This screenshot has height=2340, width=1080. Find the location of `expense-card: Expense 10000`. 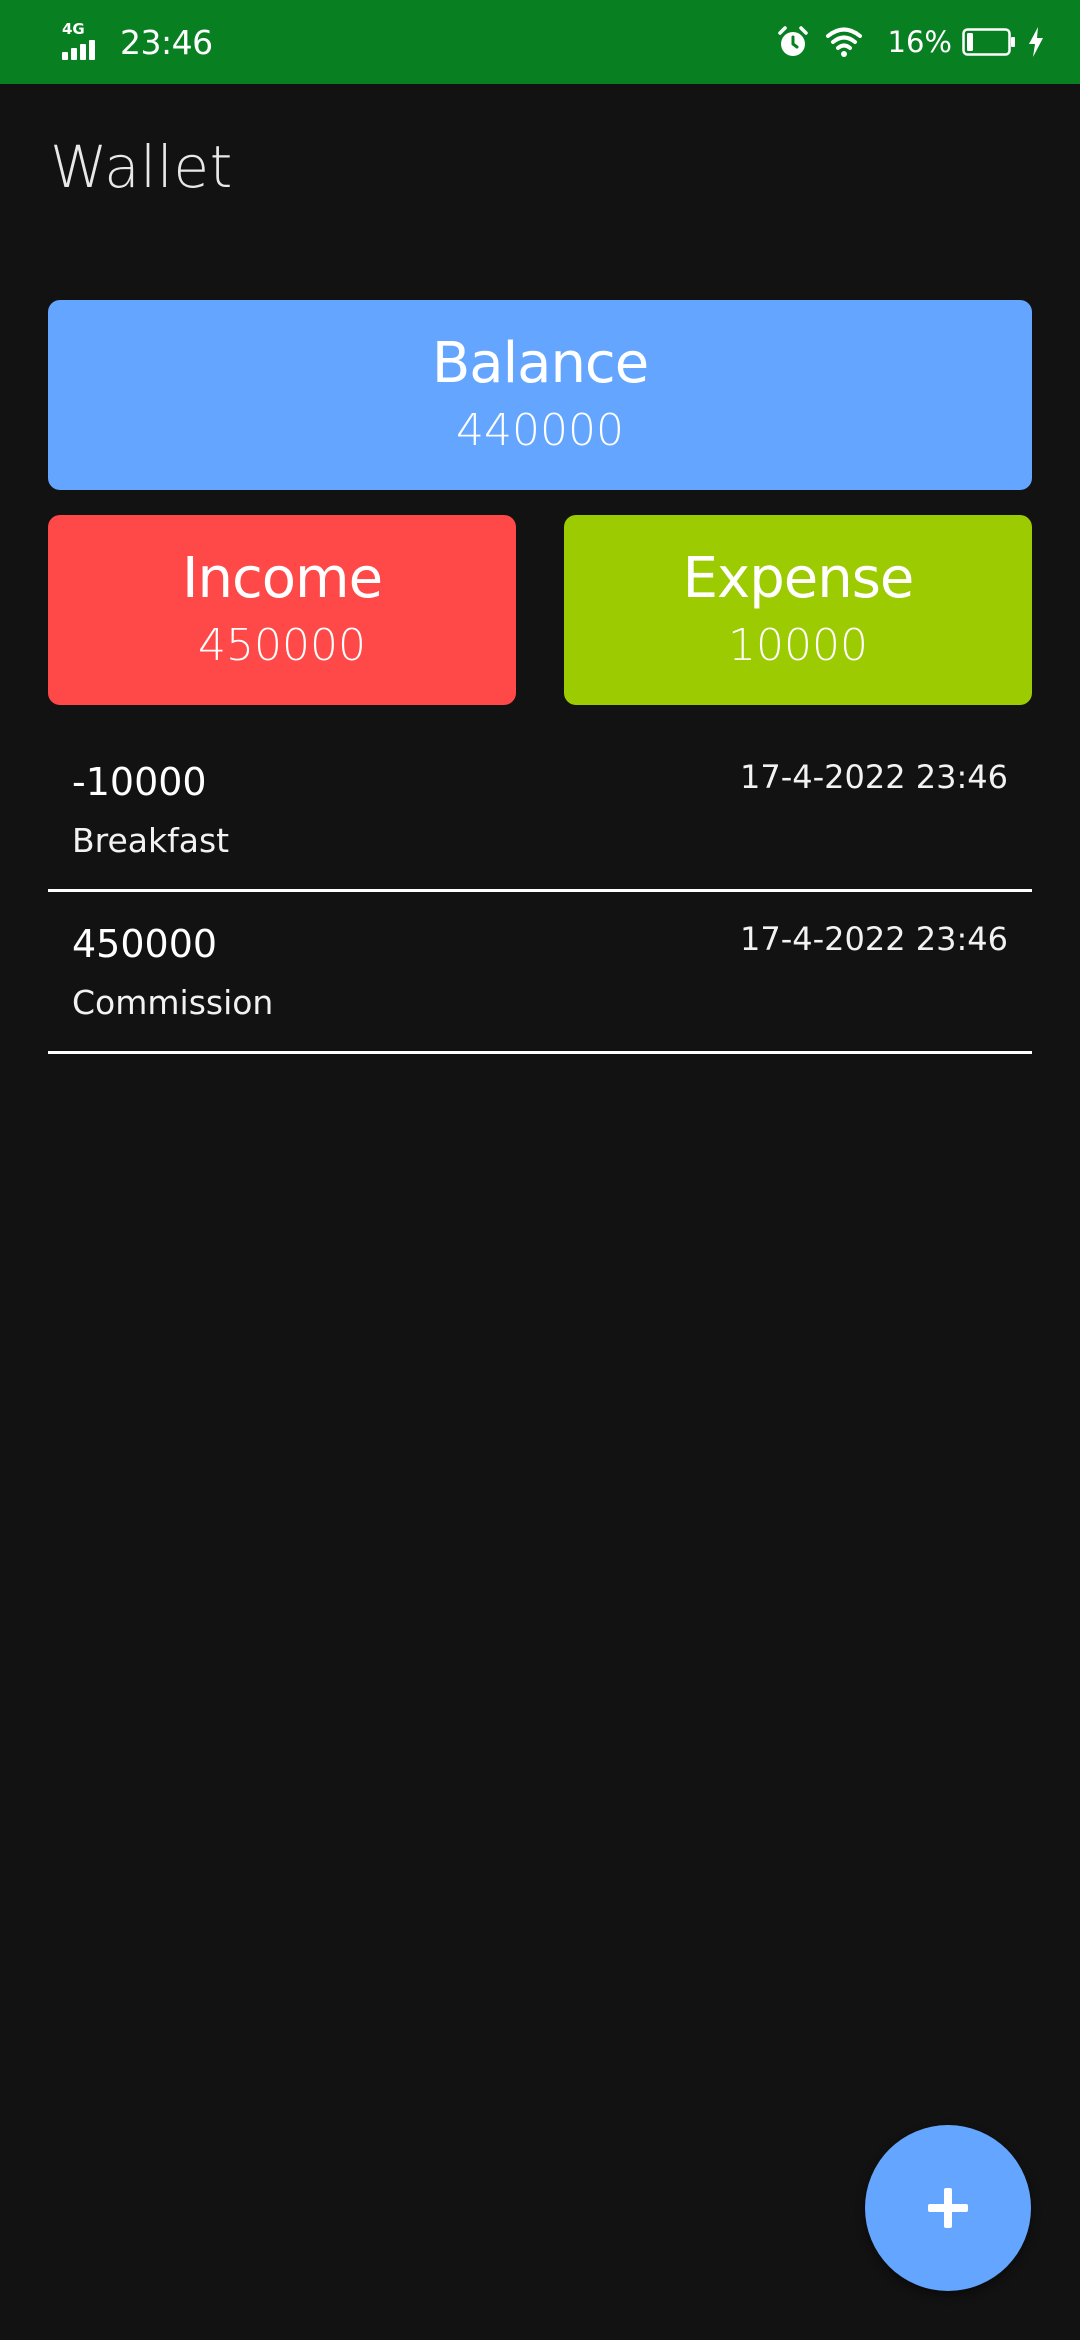

expense-card: Expense 10000 is located at coordinates (798, 610).